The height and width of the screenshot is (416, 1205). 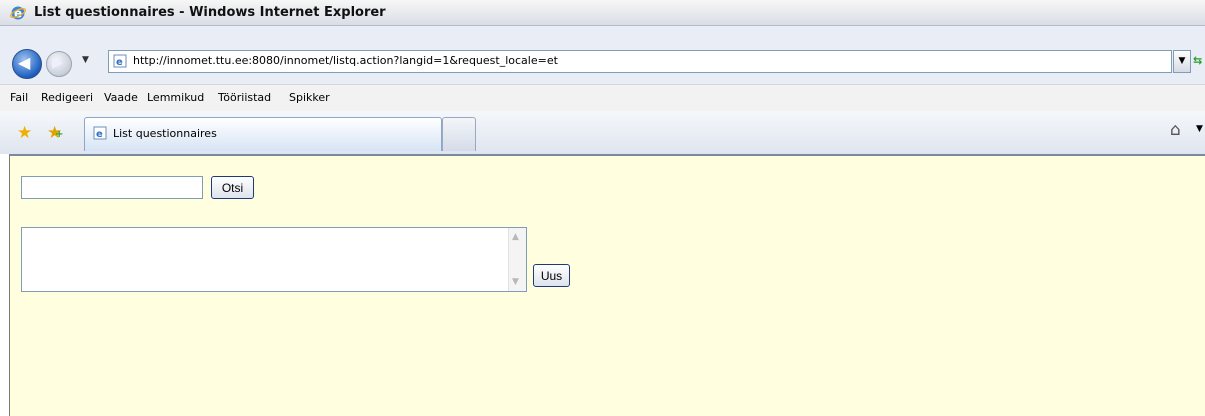 What do you see at coordinates (551, 275) in the screenshot?
I see `new-button: Uus` at bounding box center [551, 275].